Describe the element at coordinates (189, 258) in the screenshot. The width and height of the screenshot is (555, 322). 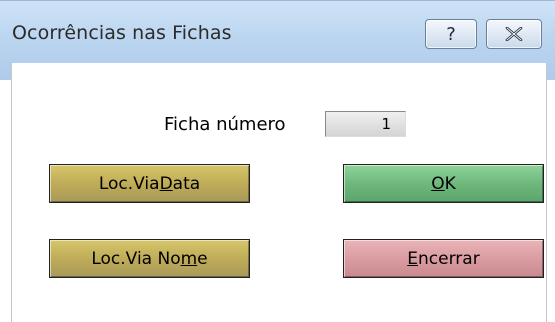
I see `loc-via-nome-accel: m` at that location.